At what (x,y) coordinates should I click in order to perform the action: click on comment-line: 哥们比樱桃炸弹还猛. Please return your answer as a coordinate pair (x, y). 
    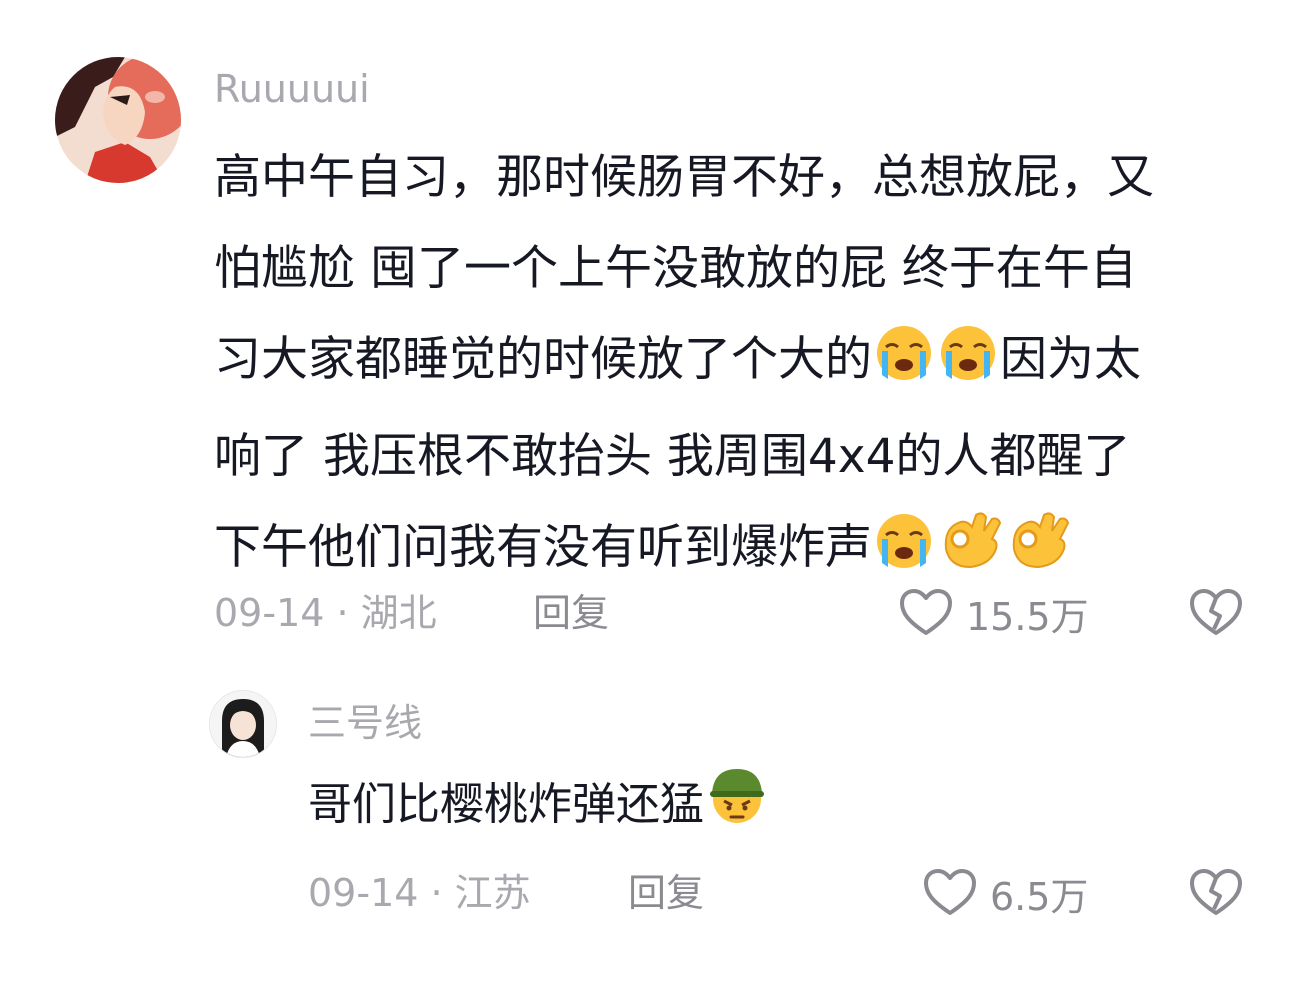
    Looking at the image, I should click on (539, 808).